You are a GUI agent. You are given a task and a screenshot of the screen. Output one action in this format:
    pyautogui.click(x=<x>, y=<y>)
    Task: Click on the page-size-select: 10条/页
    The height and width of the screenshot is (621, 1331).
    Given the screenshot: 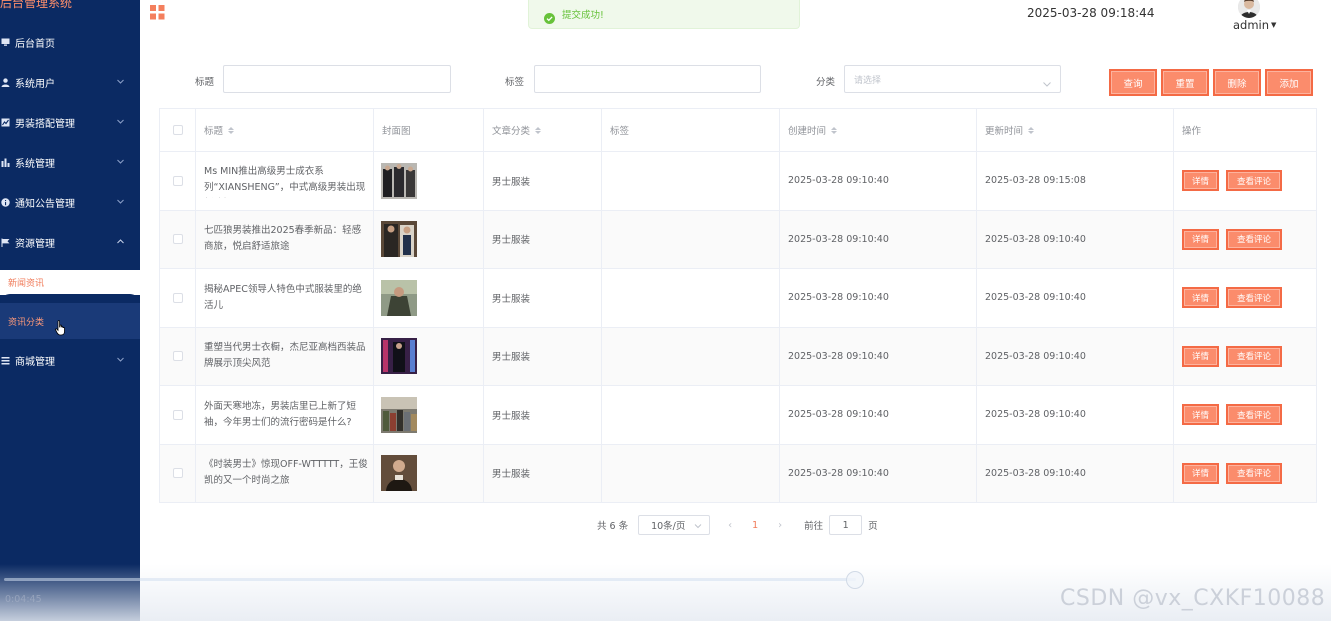 What is the action you would take?
    pyautogui.click(x=674, y=525)
    